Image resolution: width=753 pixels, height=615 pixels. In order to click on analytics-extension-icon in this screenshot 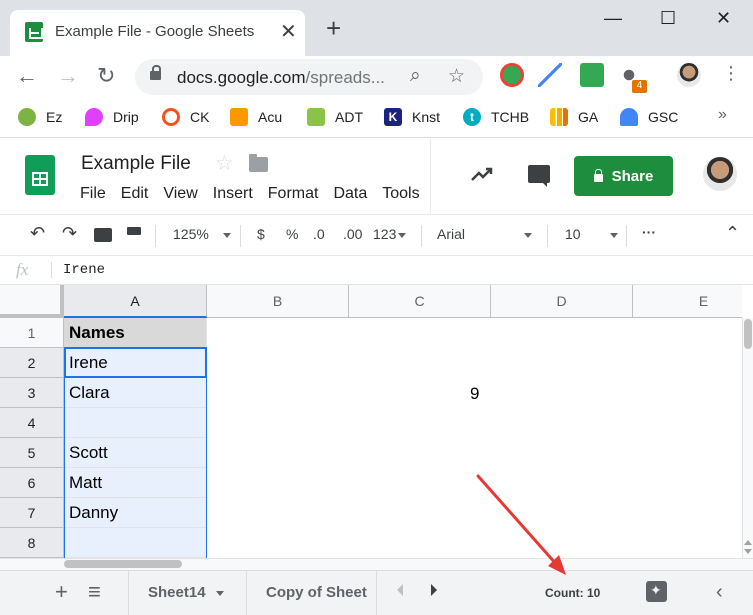, I will do `click(550, 75)`.